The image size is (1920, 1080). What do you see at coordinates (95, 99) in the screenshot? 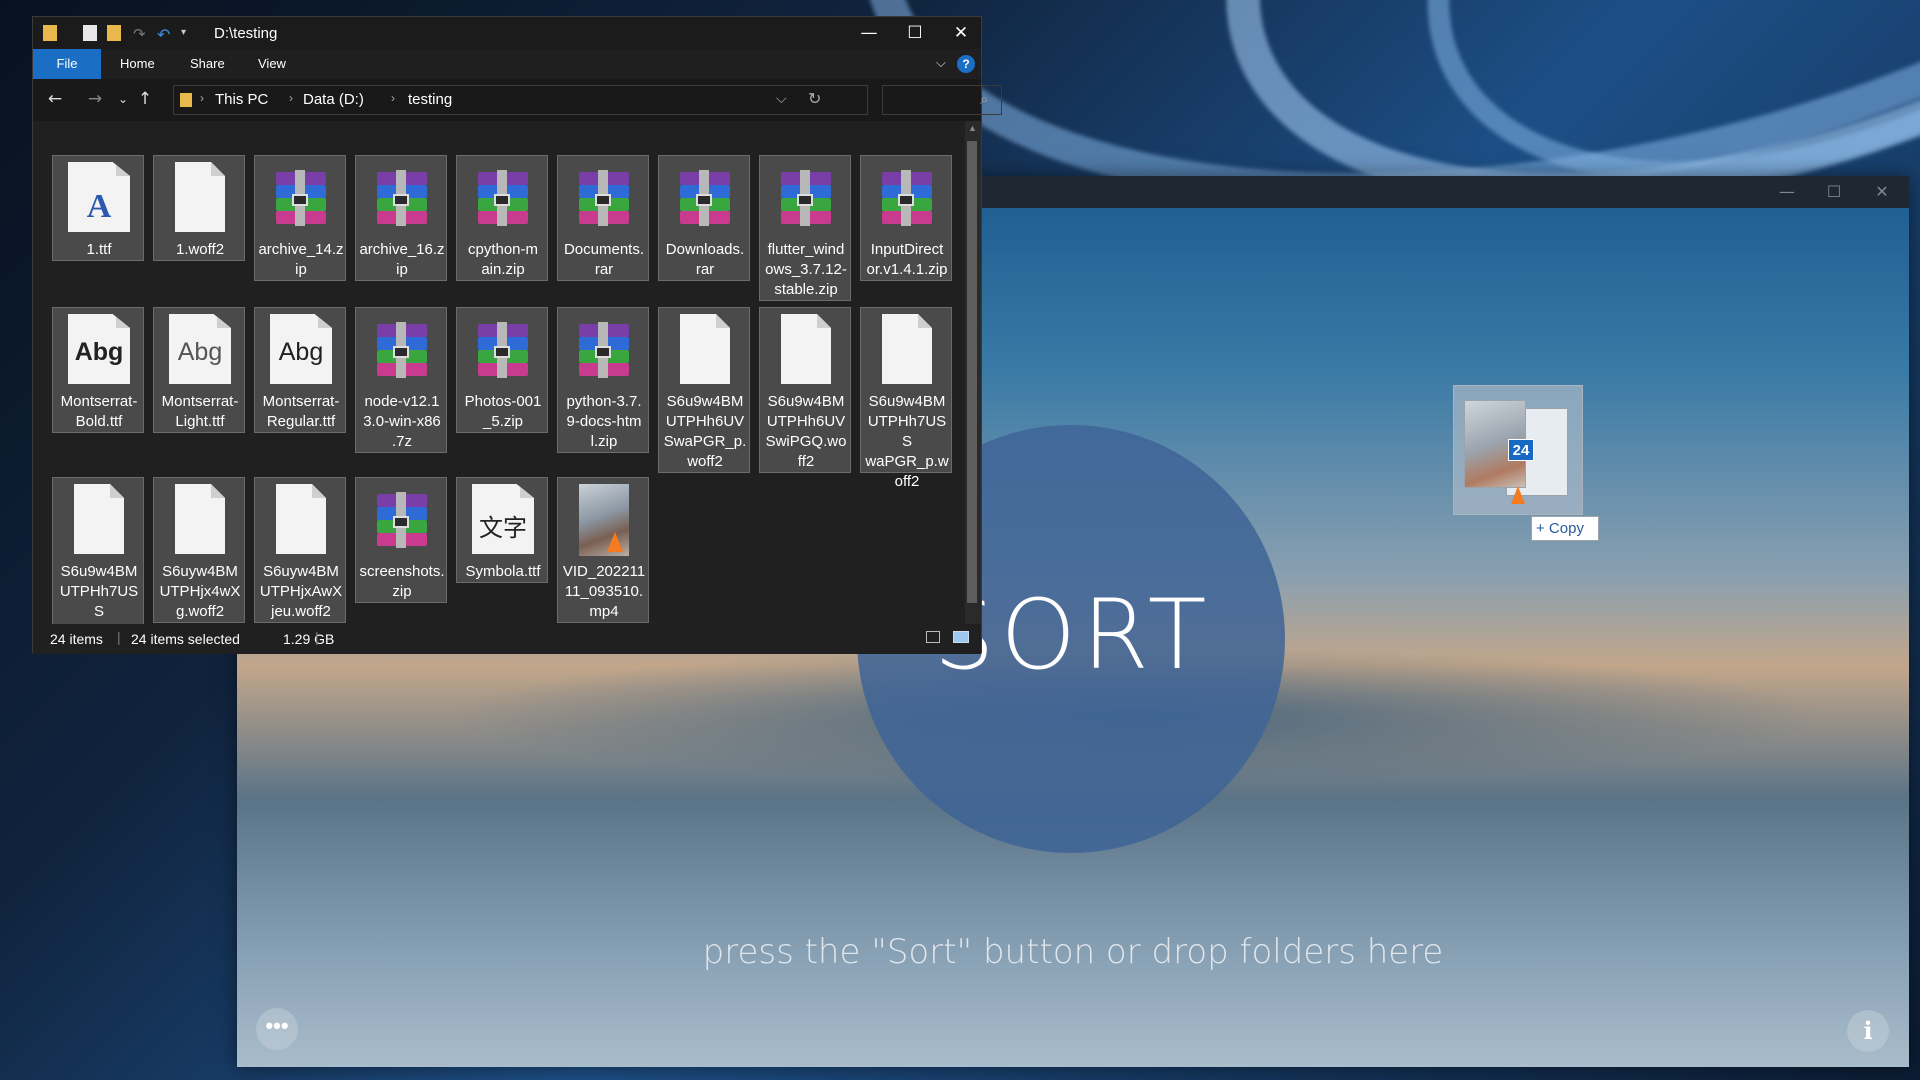
I see `forward-icon: →` at bounding box center [95, 99].